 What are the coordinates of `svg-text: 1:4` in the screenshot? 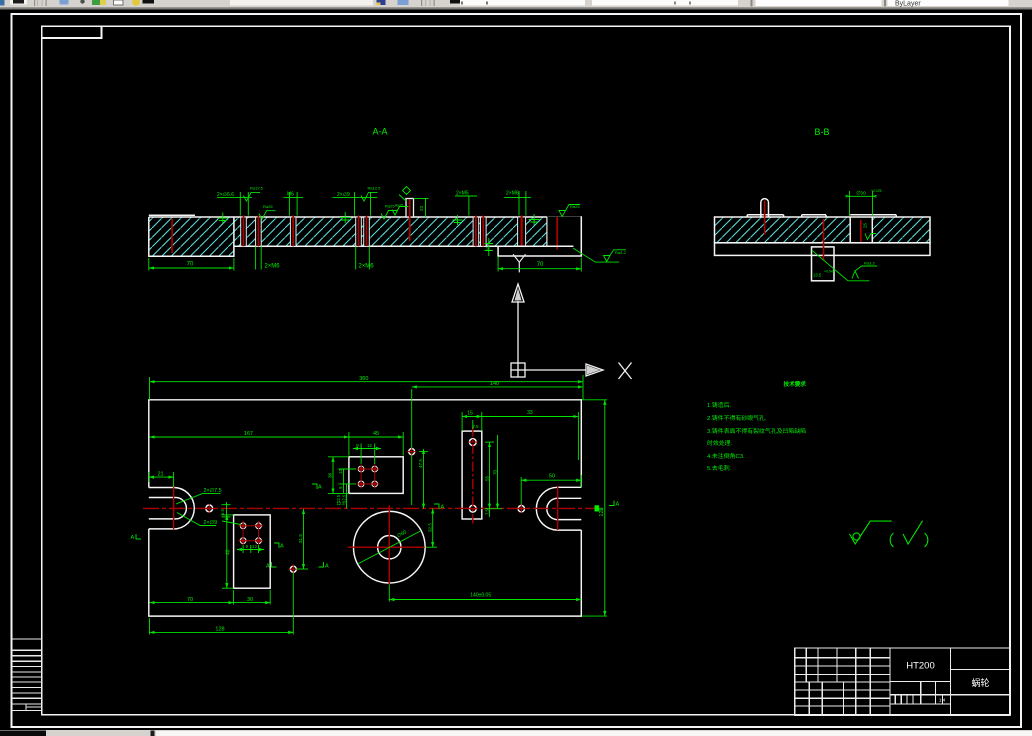 It's located at (942, 700).